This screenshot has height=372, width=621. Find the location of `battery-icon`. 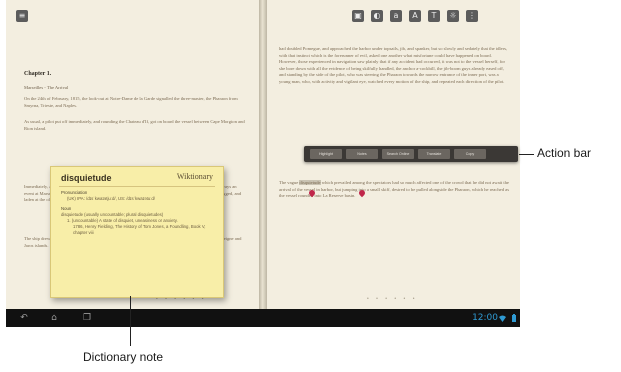

battery-icon is located at coordinates (514, 318).